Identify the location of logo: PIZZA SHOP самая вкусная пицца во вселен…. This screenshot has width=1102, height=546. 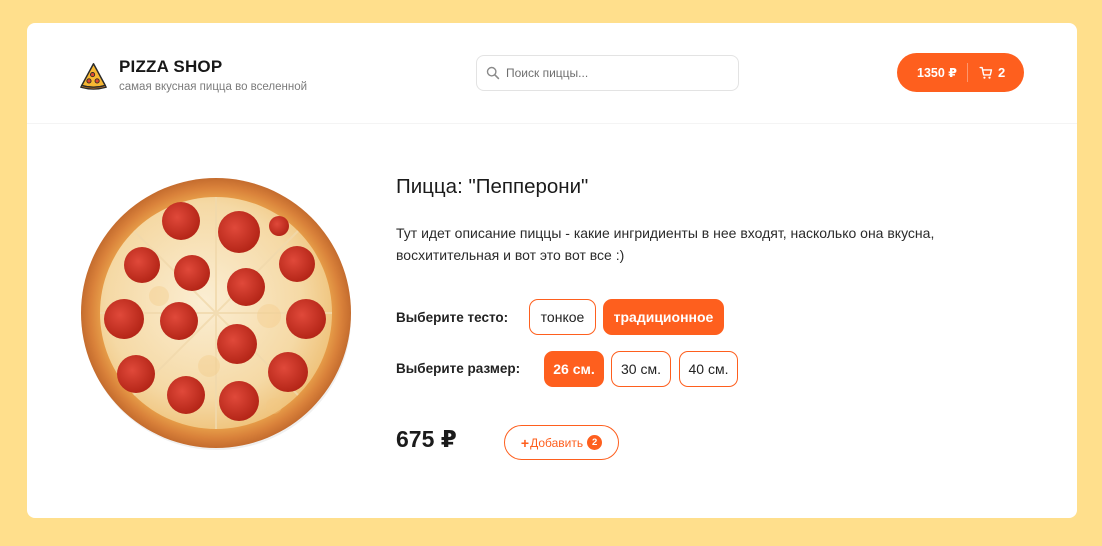
(193, 75).